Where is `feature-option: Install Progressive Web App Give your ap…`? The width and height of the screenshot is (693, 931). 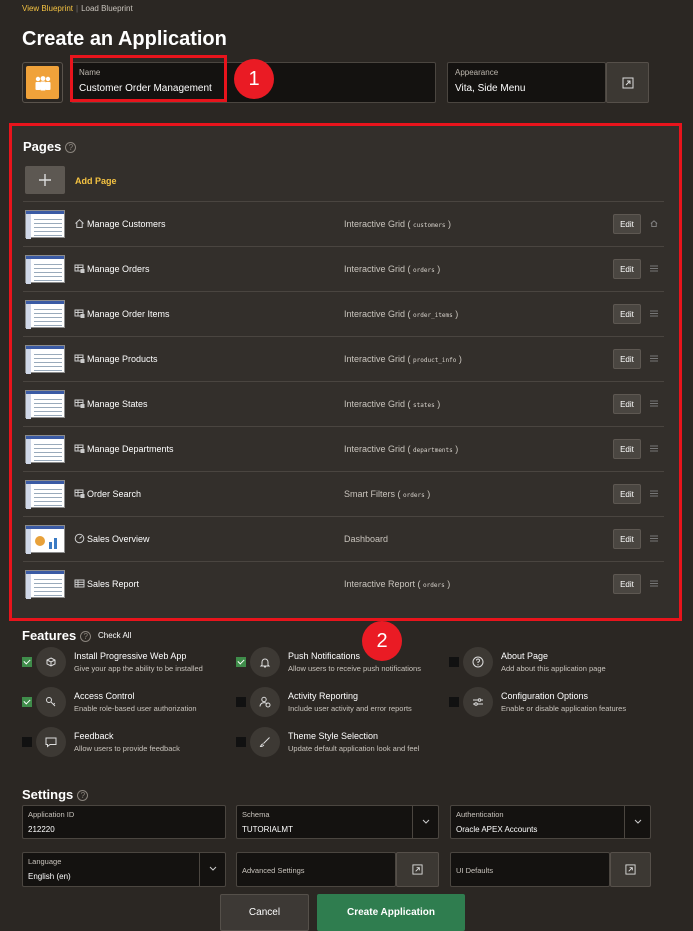
feature-option: Install Progressive Web App Give your ap… is located at coordinates (122, 664).